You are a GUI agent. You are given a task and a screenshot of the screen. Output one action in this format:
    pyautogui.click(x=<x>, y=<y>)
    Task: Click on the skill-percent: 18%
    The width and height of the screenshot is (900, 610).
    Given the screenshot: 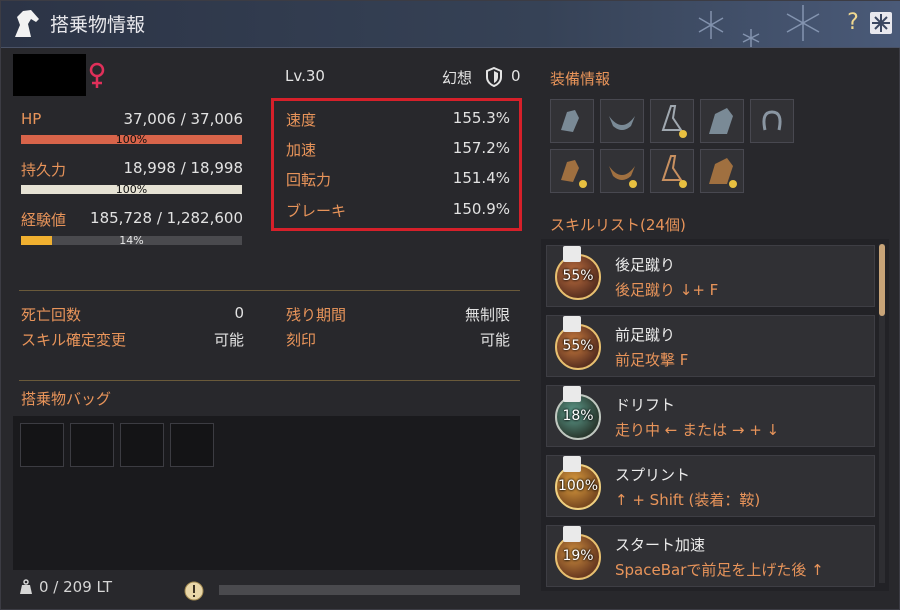 What is the action you would take?
    pyautogui.click(x=578, y=416)
    